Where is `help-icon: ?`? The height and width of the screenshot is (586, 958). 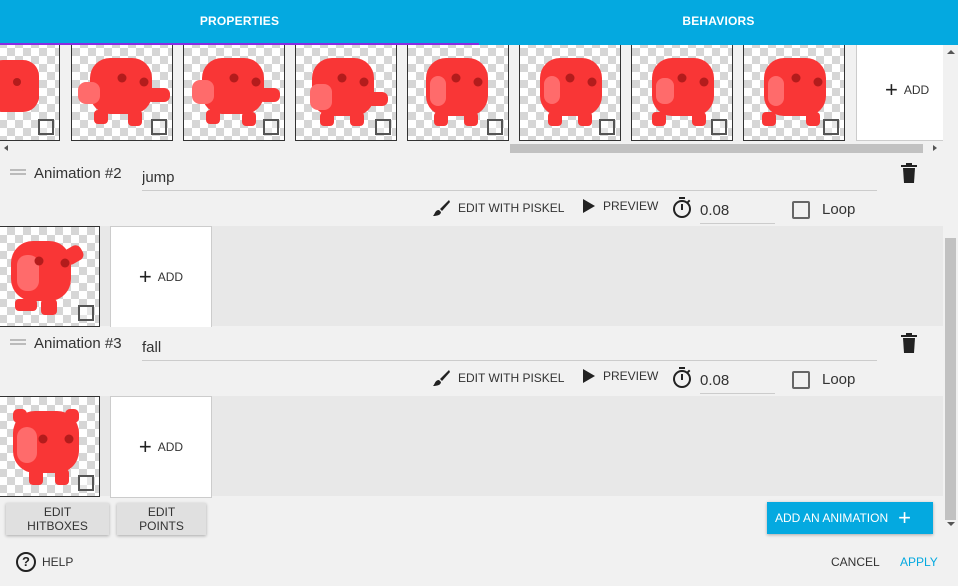
help-icon: ? is located at coordinates (26, 562).